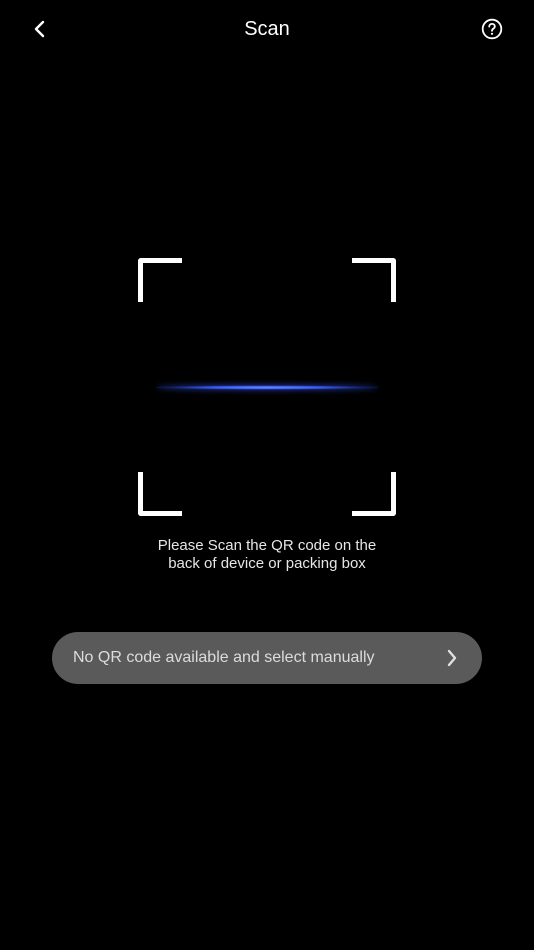 The height and width of the screenshot is (950, 534). I want to click on chevron-right-icon, so click(452, 658).